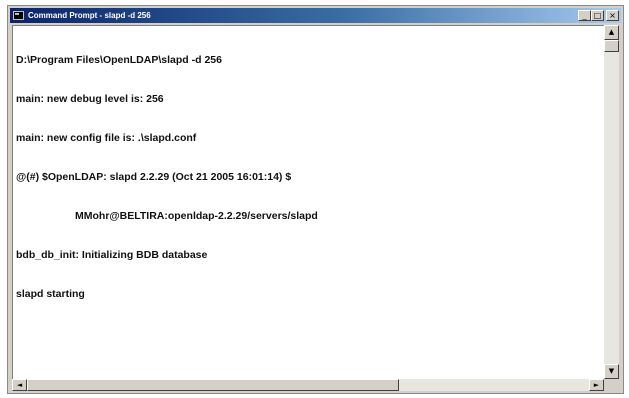 Image resolution: width=629 pixels, height=398 pixels. Describe the element at coordinates (112, 255) in the screenshot. I see `console-line: bdb_db_init: Initializing BDB database` at that location.